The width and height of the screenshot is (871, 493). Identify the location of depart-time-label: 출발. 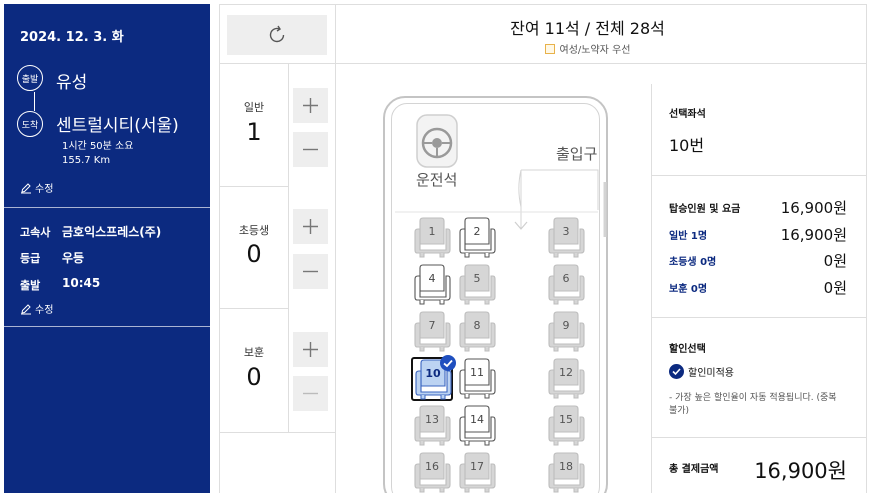
(30, 285).